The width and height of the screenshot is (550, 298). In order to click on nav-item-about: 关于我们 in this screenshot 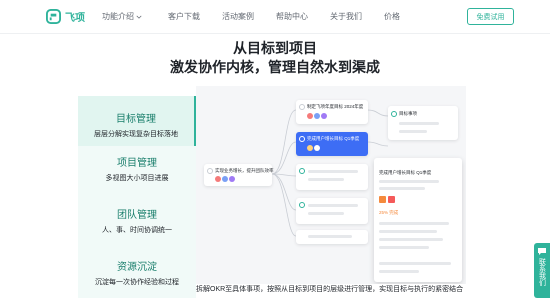, I will do `click(346, 16)`.